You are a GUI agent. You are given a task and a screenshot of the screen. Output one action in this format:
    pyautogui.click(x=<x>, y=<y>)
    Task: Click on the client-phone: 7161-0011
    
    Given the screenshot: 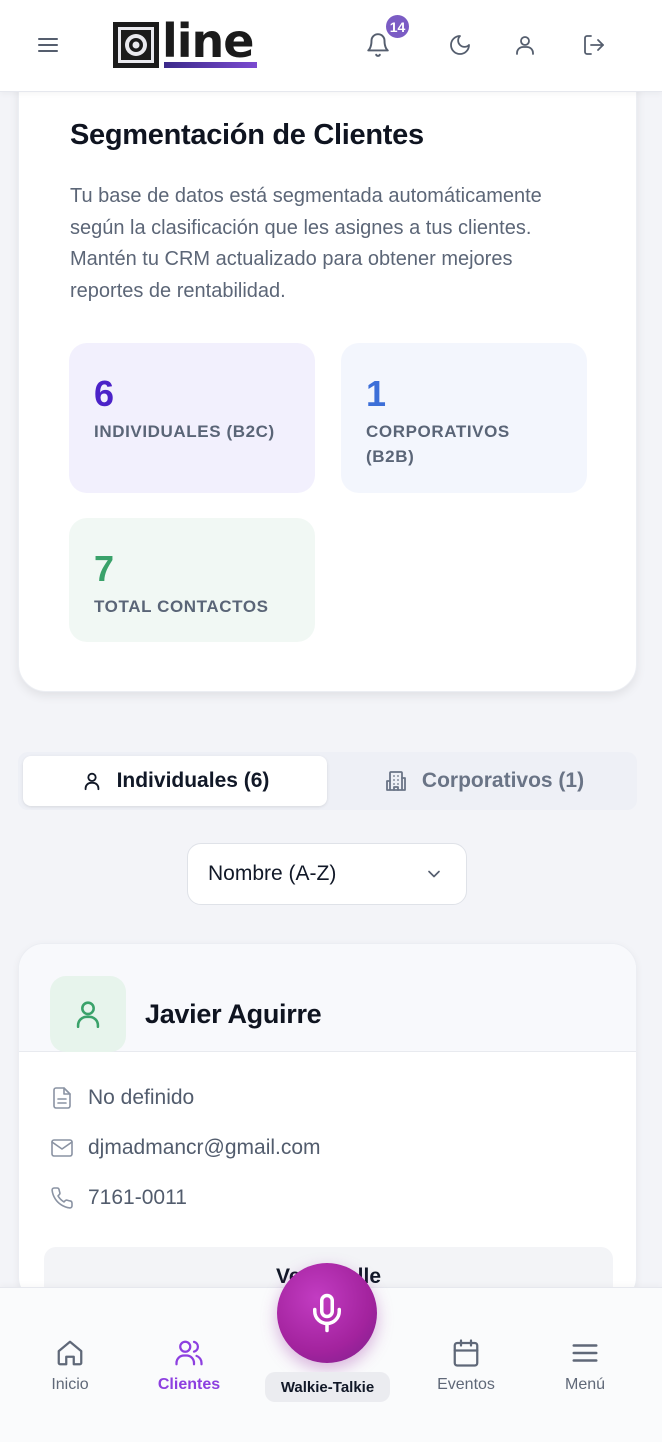 What is the action you would take?
    pyautogui.click(x=137, y=1198)
    